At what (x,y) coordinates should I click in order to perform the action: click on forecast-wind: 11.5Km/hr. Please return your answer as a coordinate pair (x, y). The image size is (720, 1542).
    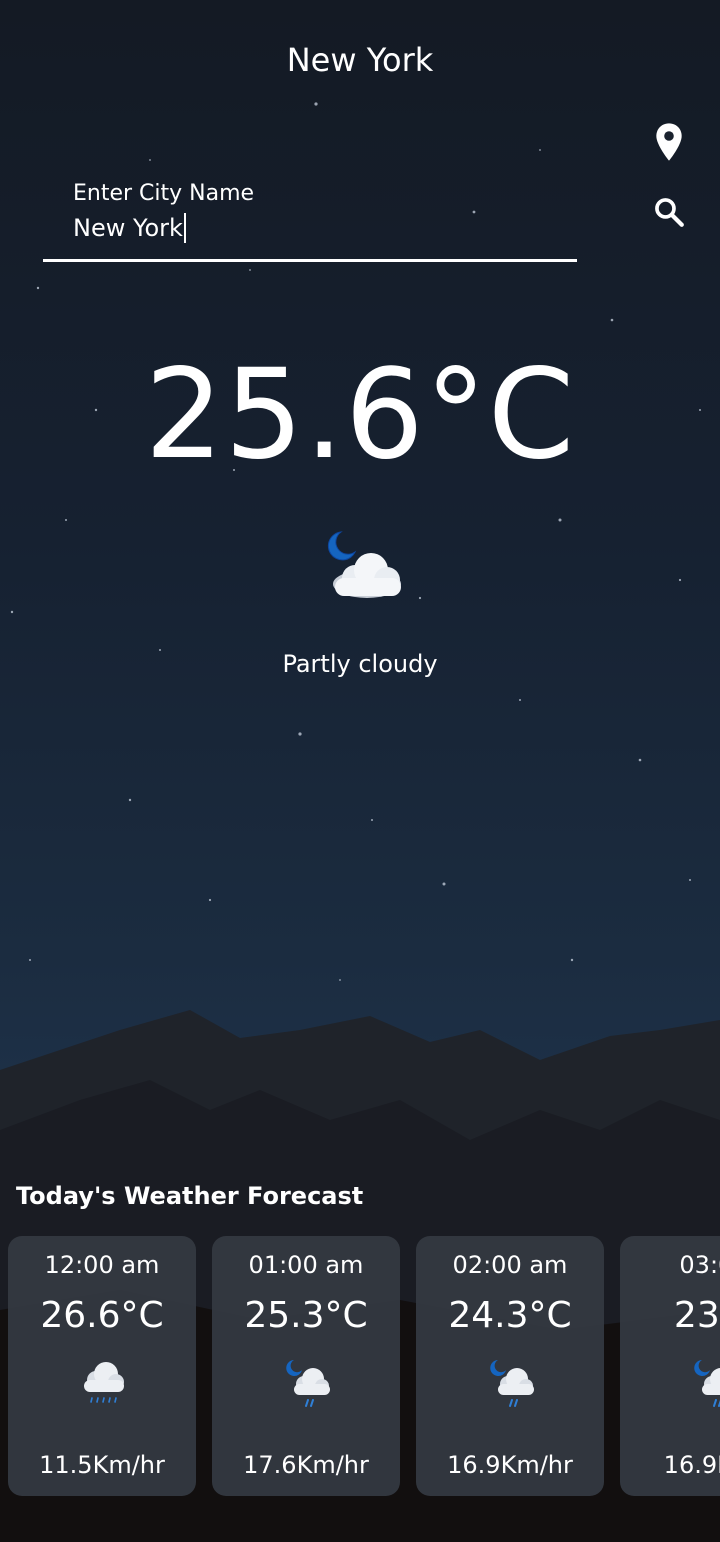
    Looking at the image, I should click on (102, 1465).